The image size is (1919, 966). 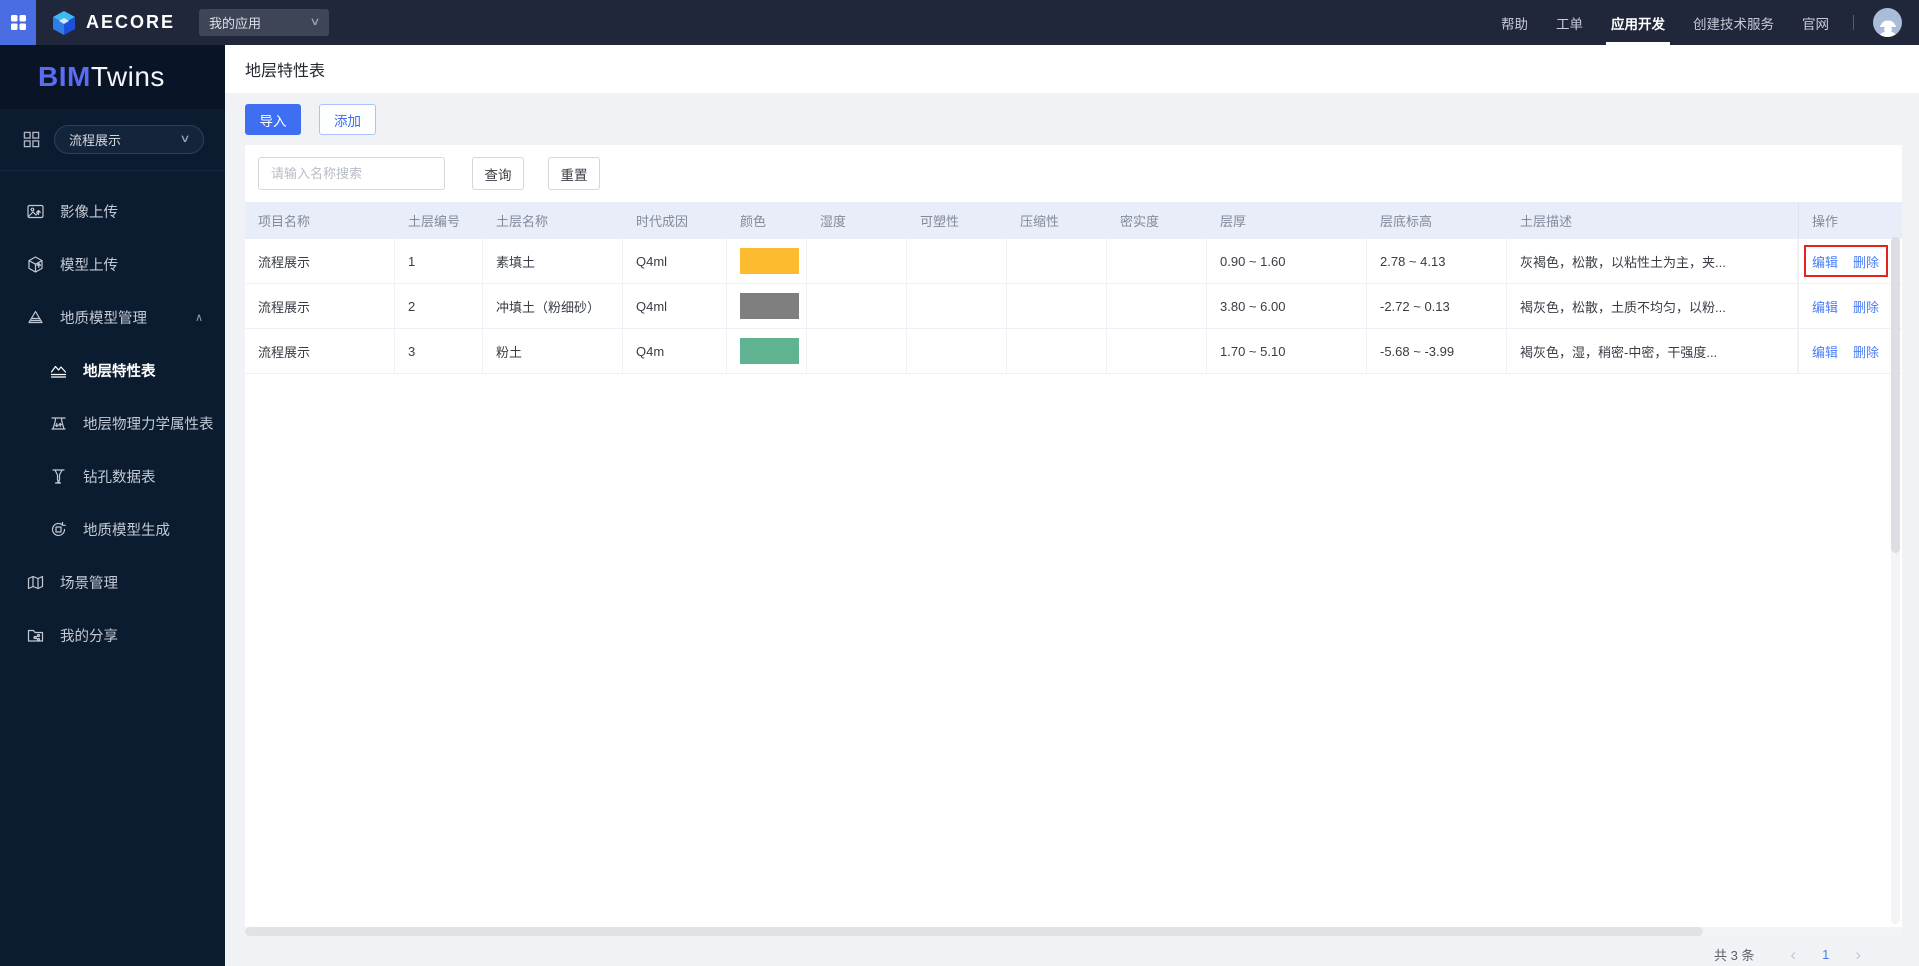 I want to click on pagination-prev-button: ‹, so click(x=1793, y=954).